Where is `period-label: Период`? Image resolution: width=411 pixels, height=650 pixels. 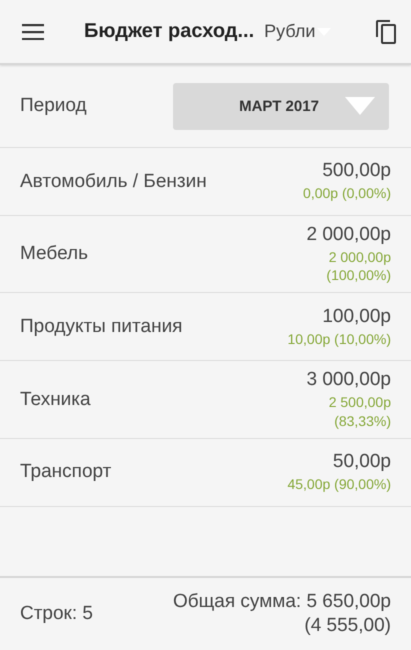 period-label: Период is located at coordinates (53, 106).